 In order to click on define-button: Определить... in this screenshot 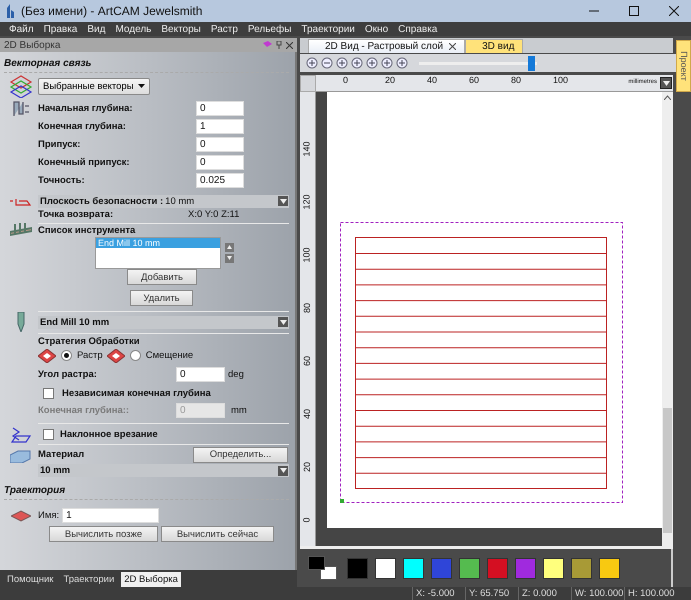, I will do `click(240, 454)`.